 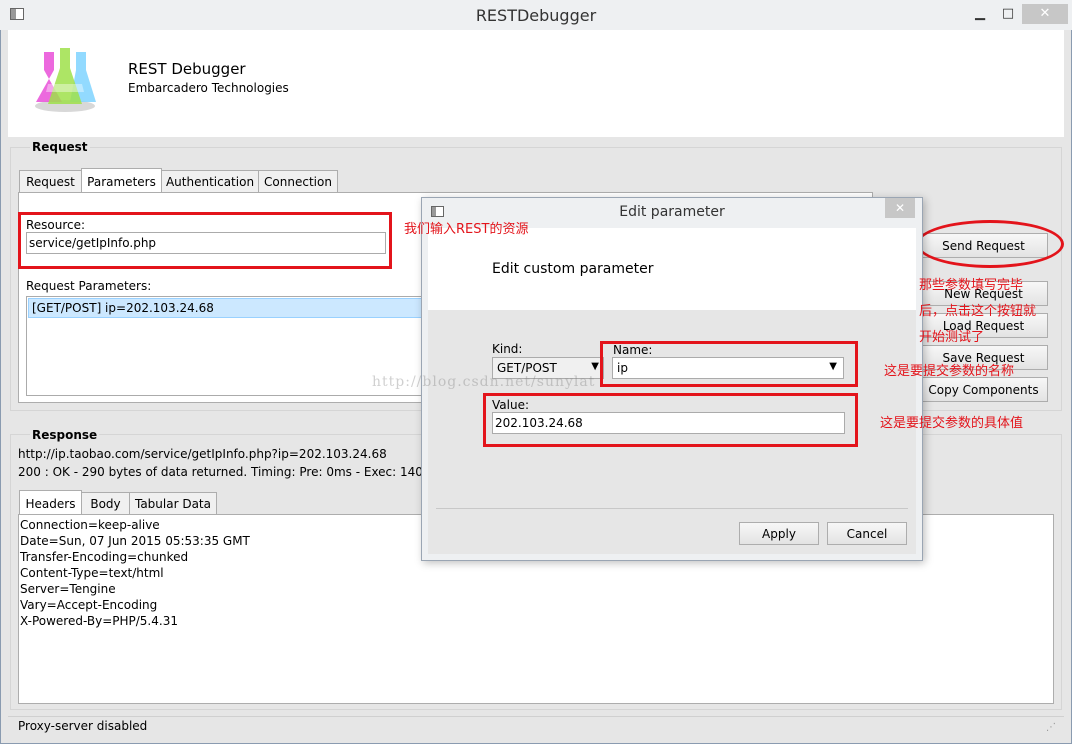 What do you see at coordinates (83, 726) in the screenshot?
I see `status-text: Proxy-server disabled` at bounding box center [83, 726].